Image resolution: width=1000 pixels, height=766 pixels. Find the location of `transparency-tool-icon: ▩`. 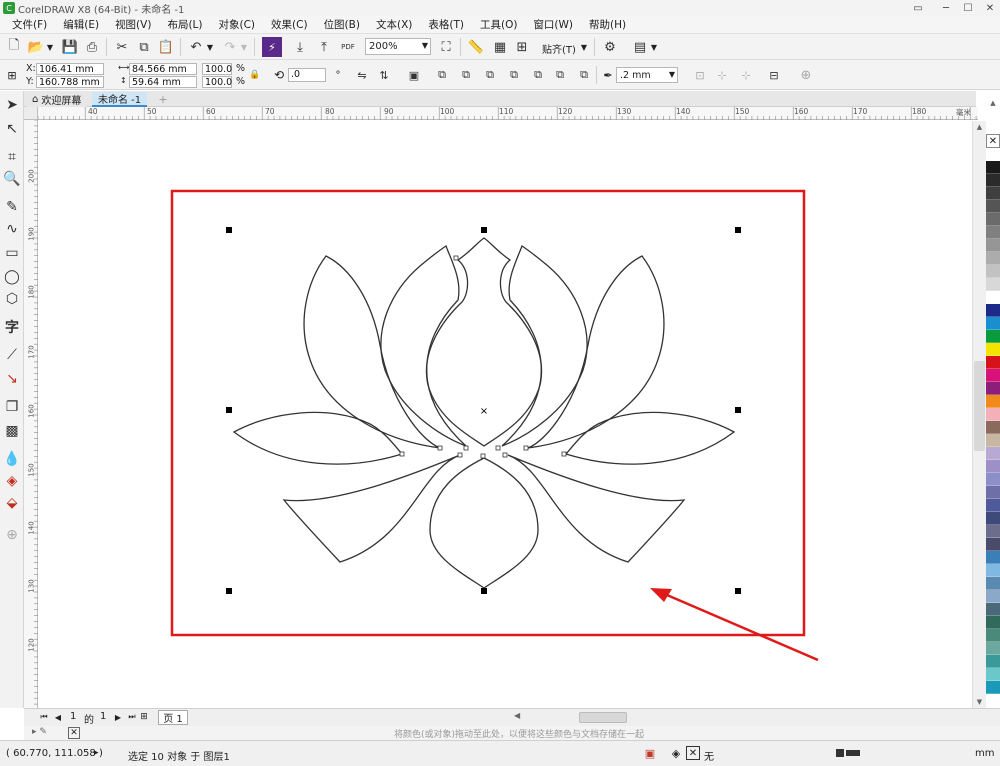

transparency-tool-icon: ▩ is located at coordinates (12, 431).